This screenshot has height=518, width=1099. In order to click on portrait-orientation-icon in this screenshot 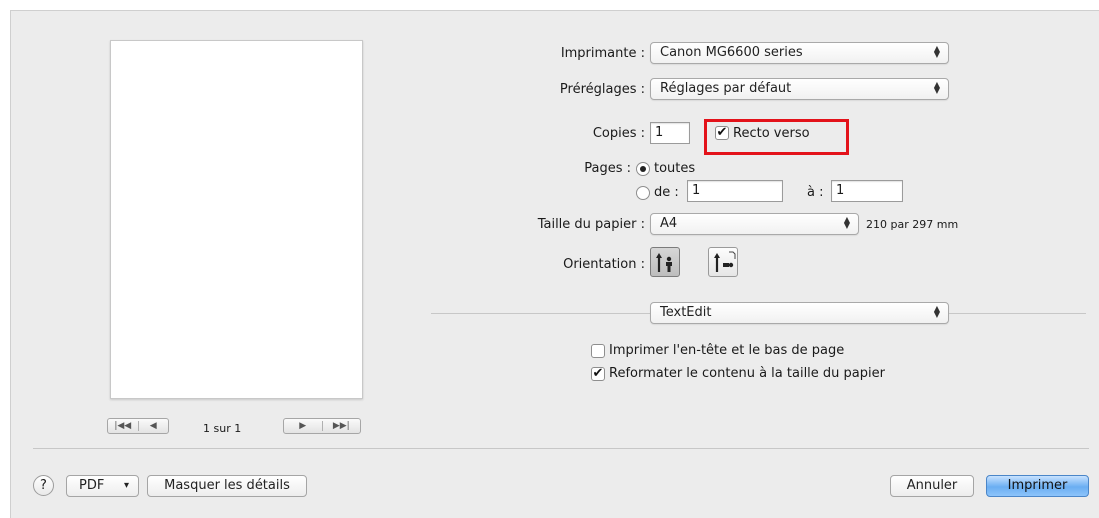, I will do `click(664, 262)`.